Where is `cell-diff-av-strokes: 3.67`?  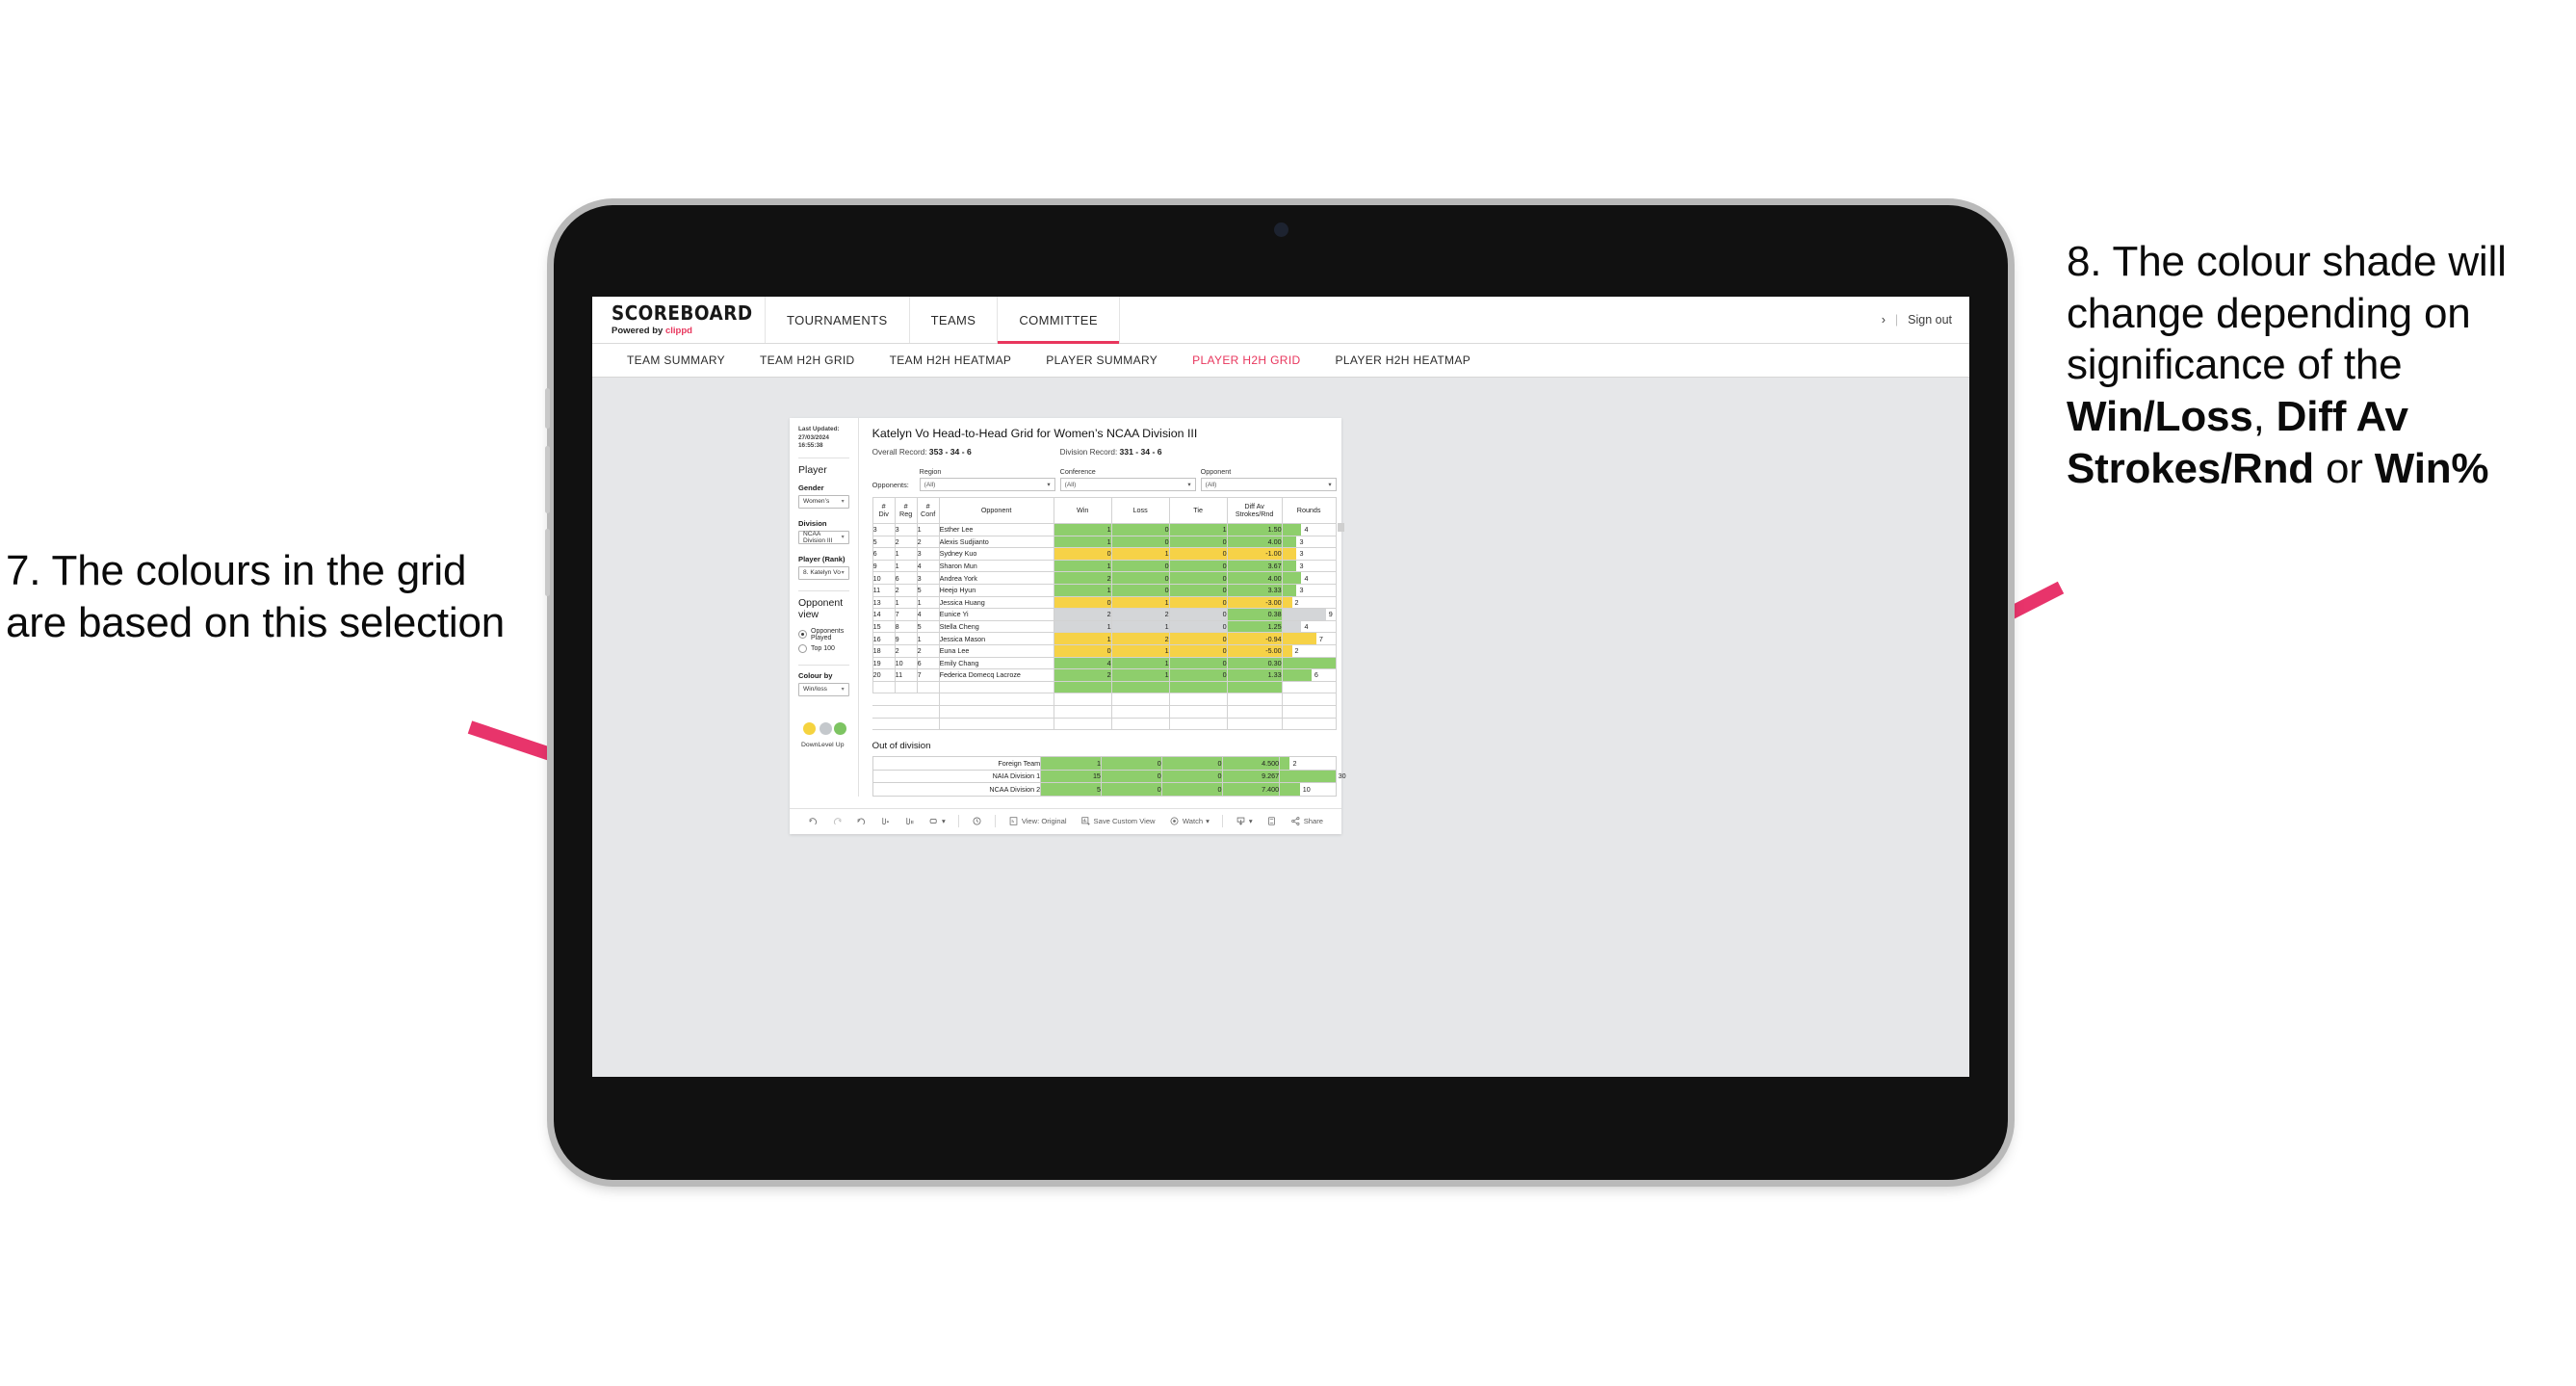
cell-diff-av-strokes: 3.67 is located at coordinates (1254, 566).